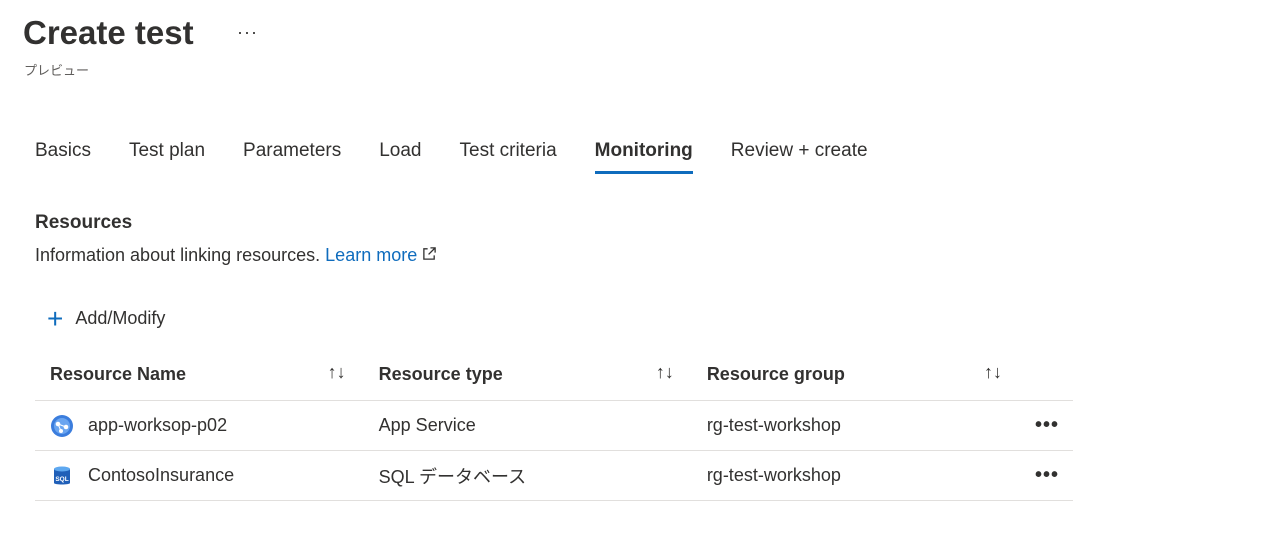 The image size is (1269, 553). I want to click on tab-test-plan: Test plan, so click(167, 157).